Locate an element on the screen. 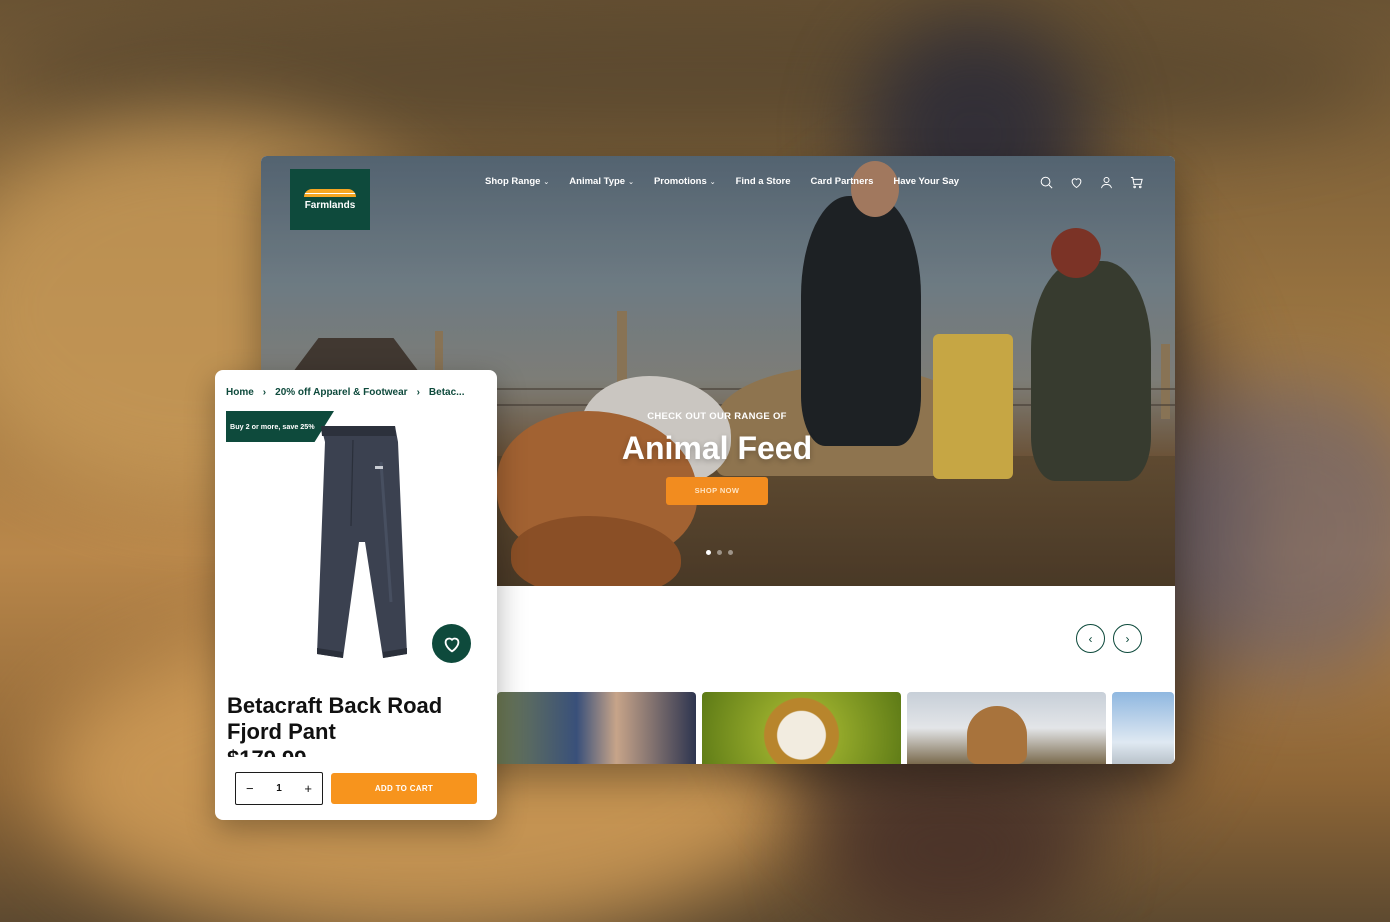  nav-label: Shop Range is located at coordinates (513, 181).